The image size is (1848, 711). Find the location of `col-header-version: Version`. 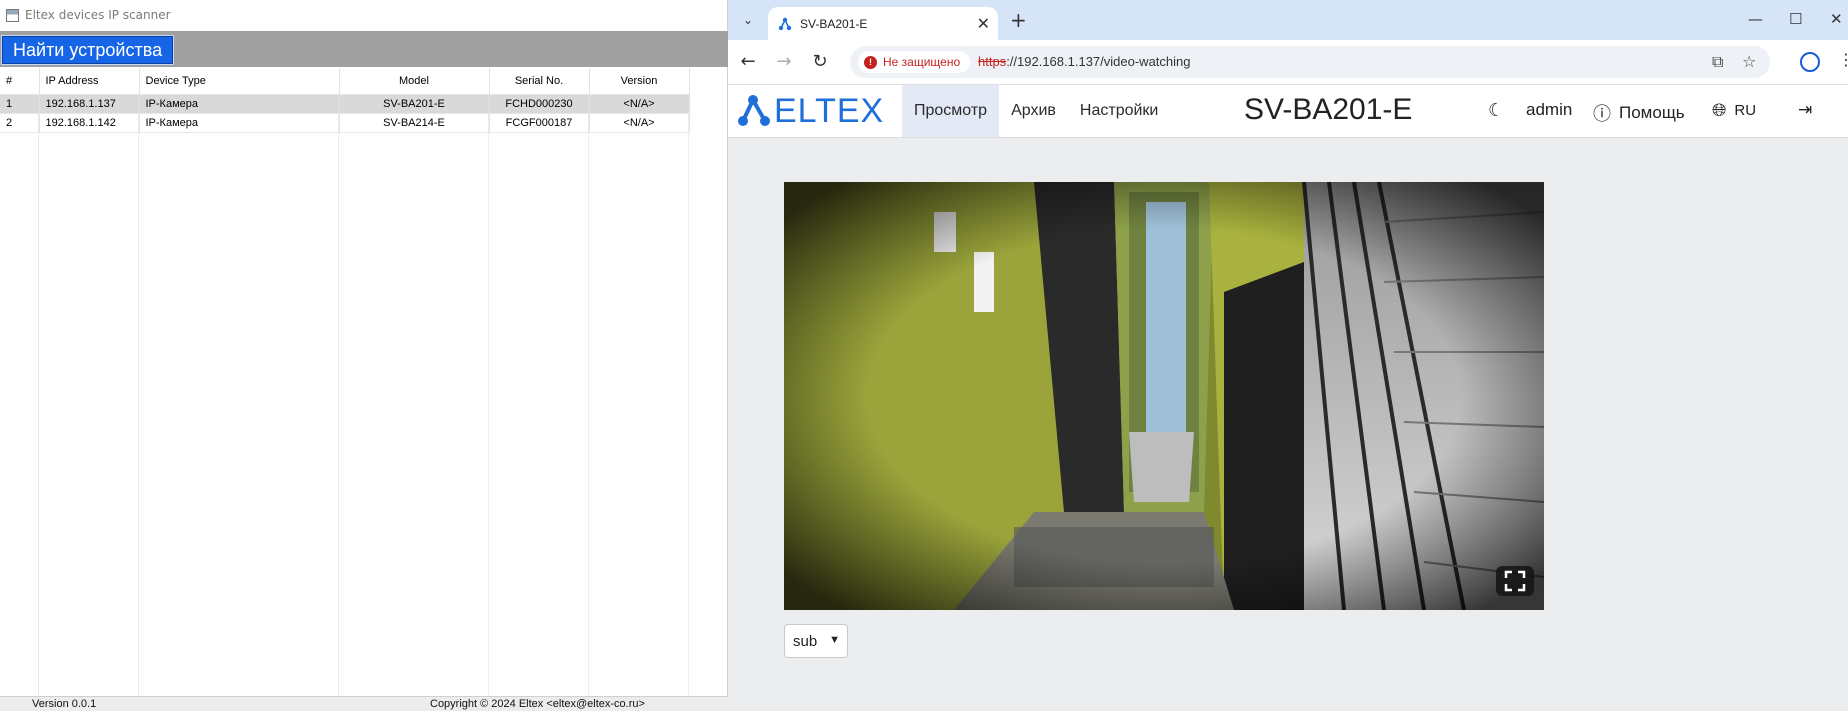

col-header-version: Version is located at coordinates (639, 81).